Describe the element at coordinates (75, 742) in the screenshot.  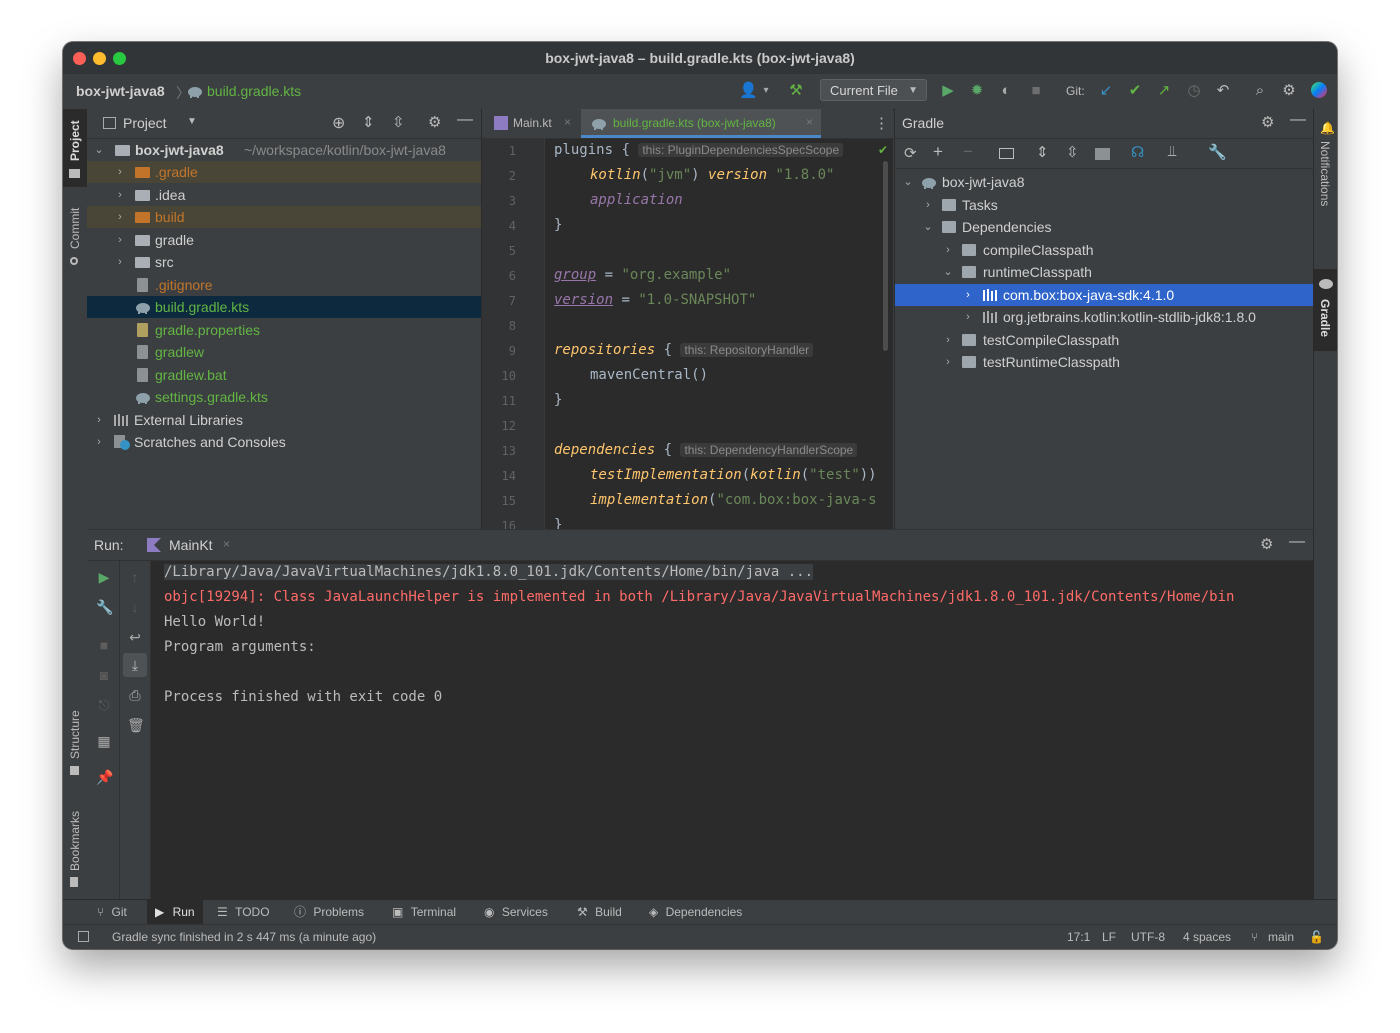
I see `structure-tool-button: Structure` at that location.